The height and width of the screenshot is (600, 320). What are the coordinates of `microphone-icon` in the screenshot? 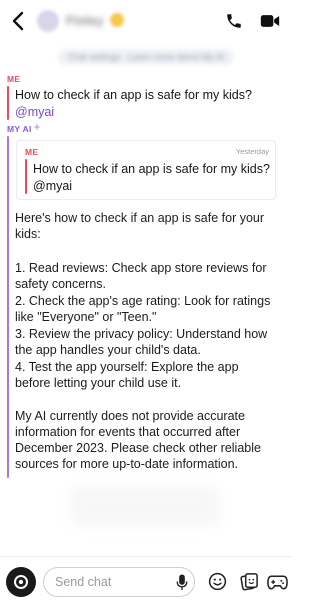 It's located at (182, 582).